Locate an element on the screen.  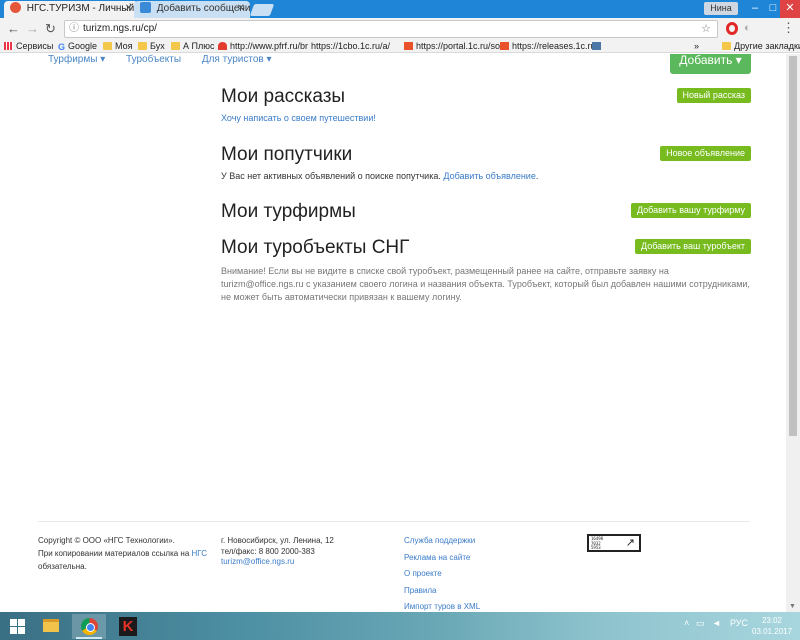
apps-icon is located at coordinates (8, 46).